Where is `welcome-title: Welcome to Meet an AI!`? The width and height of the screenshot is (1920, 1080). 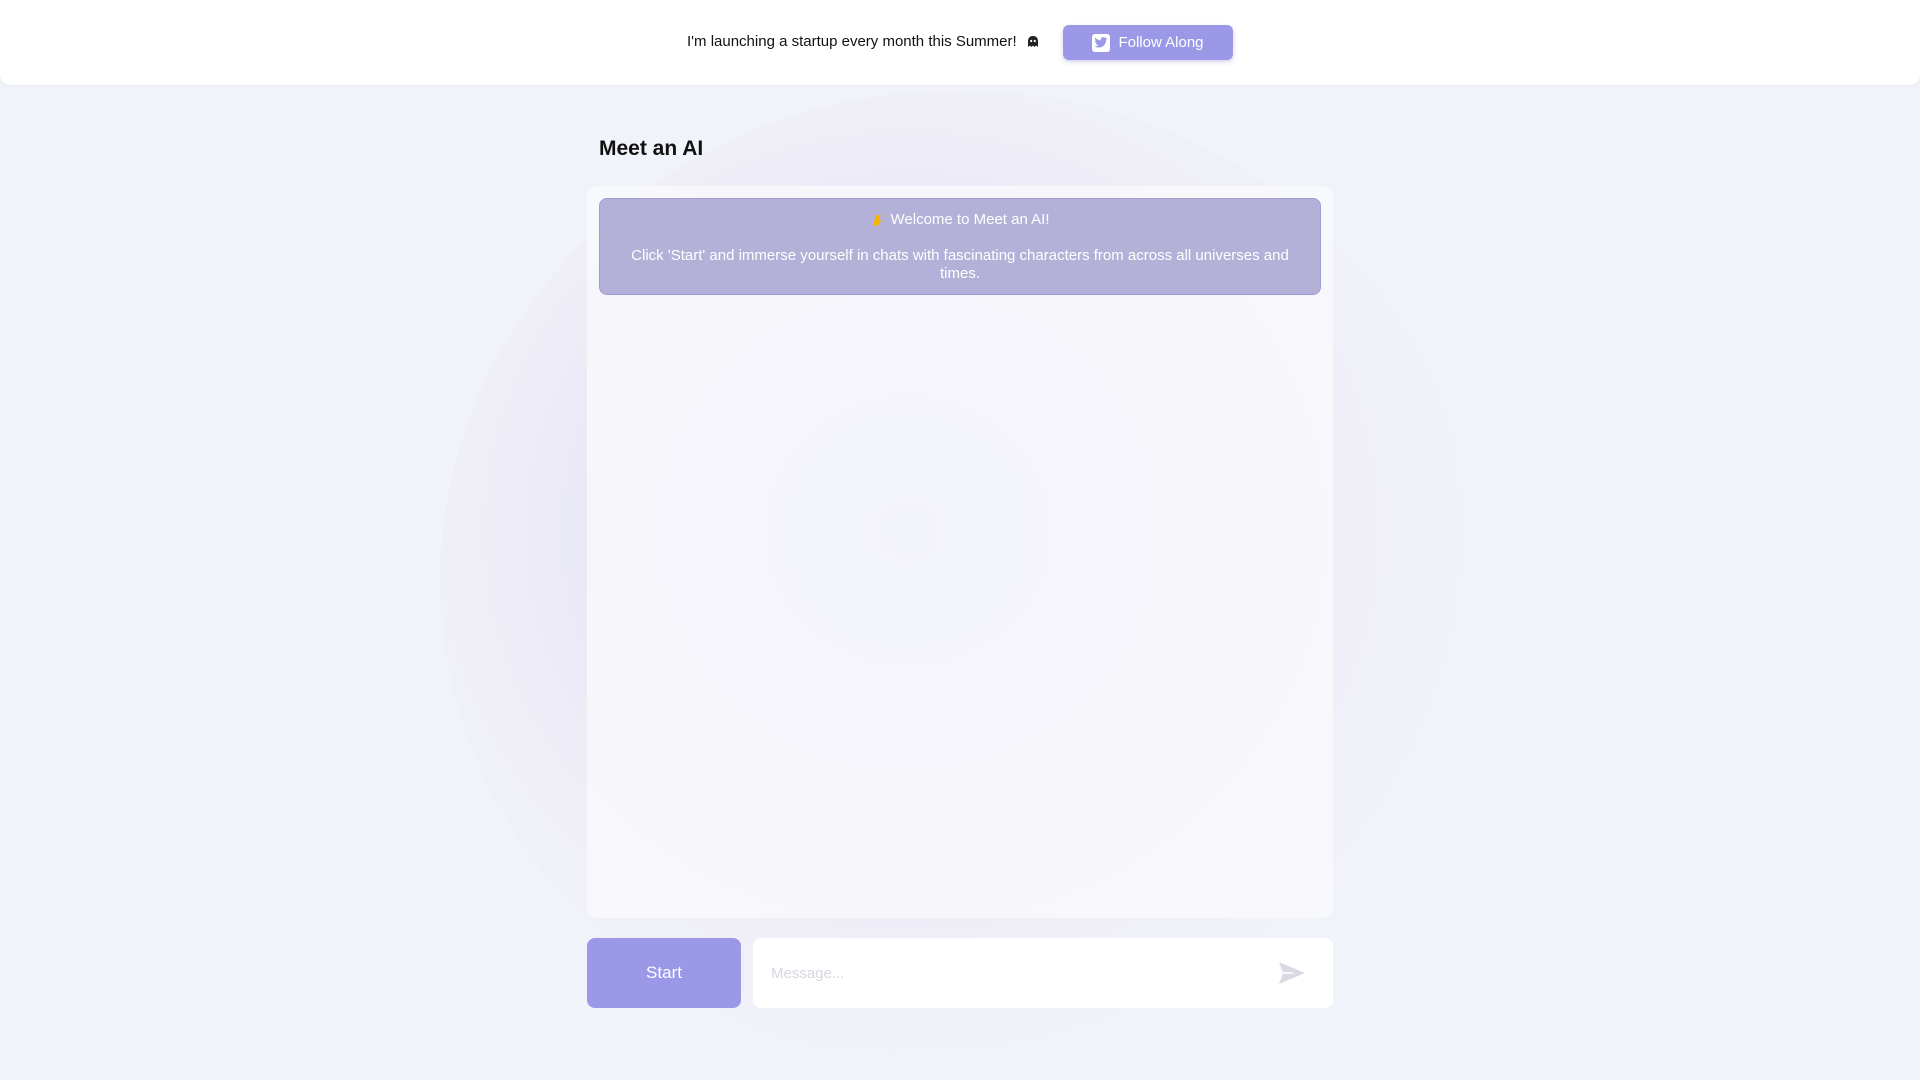 welcome-title: Welcome to Meet an AI! is located at coordinates (970, 219).